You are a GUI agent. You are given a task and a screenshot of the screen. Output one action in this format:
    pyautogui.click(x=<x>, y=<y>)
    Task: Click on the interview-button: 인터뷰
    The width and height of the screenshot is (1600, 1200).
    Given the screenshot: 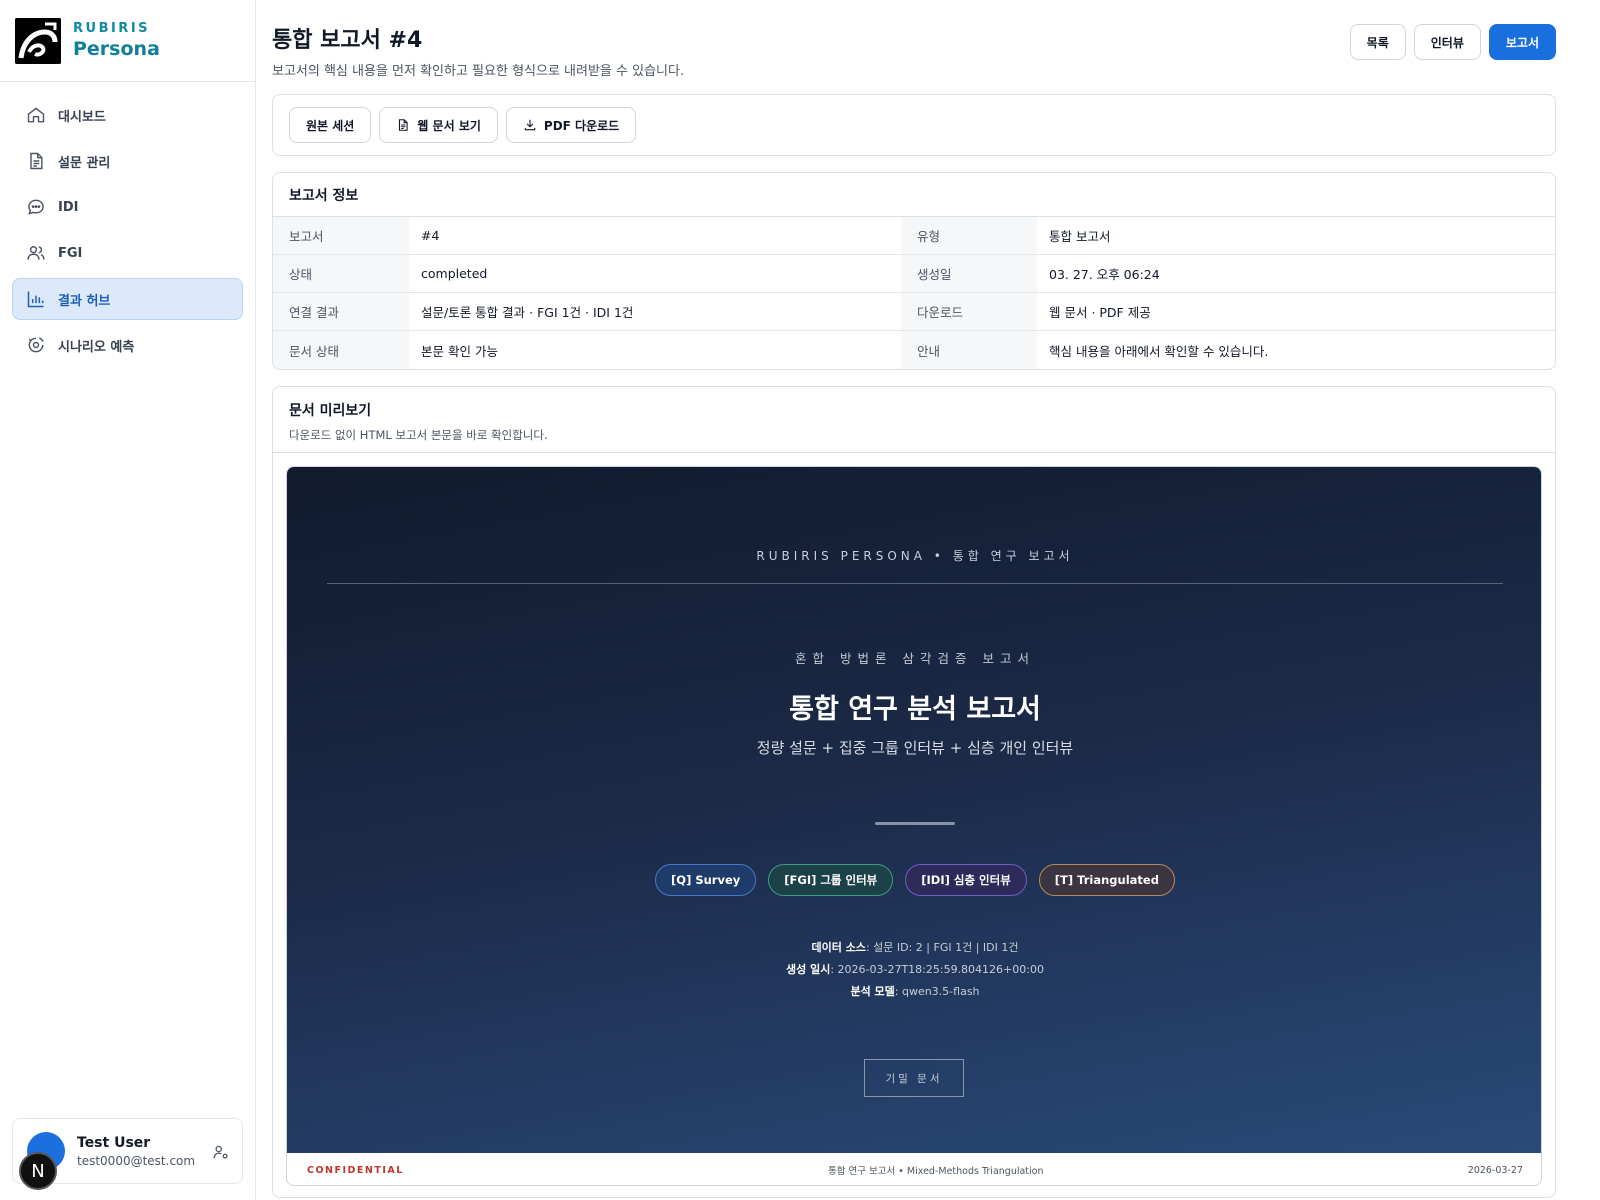 What is the action you would take?
    pyautogui.click(x=1447, y=42)
    